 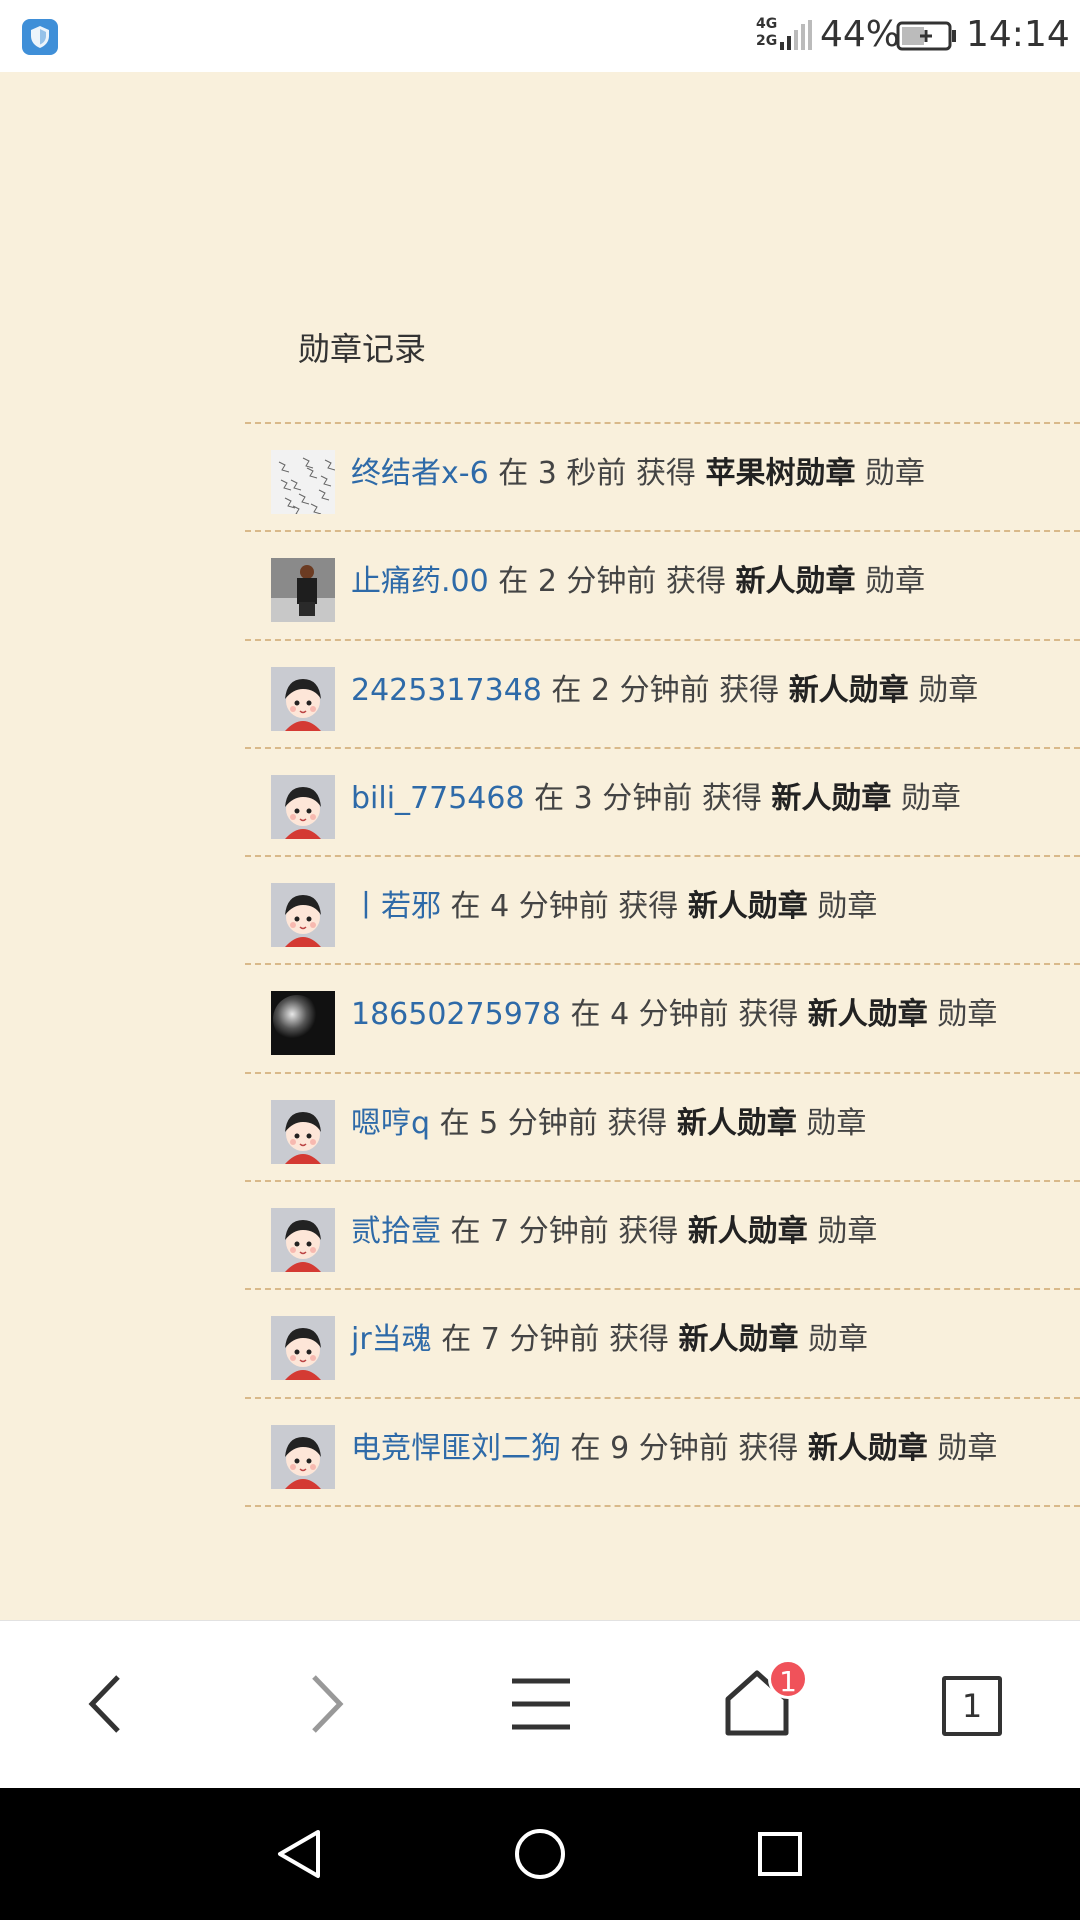 I want to click on username-link: 丨若邪, so click(x=396, y=906).